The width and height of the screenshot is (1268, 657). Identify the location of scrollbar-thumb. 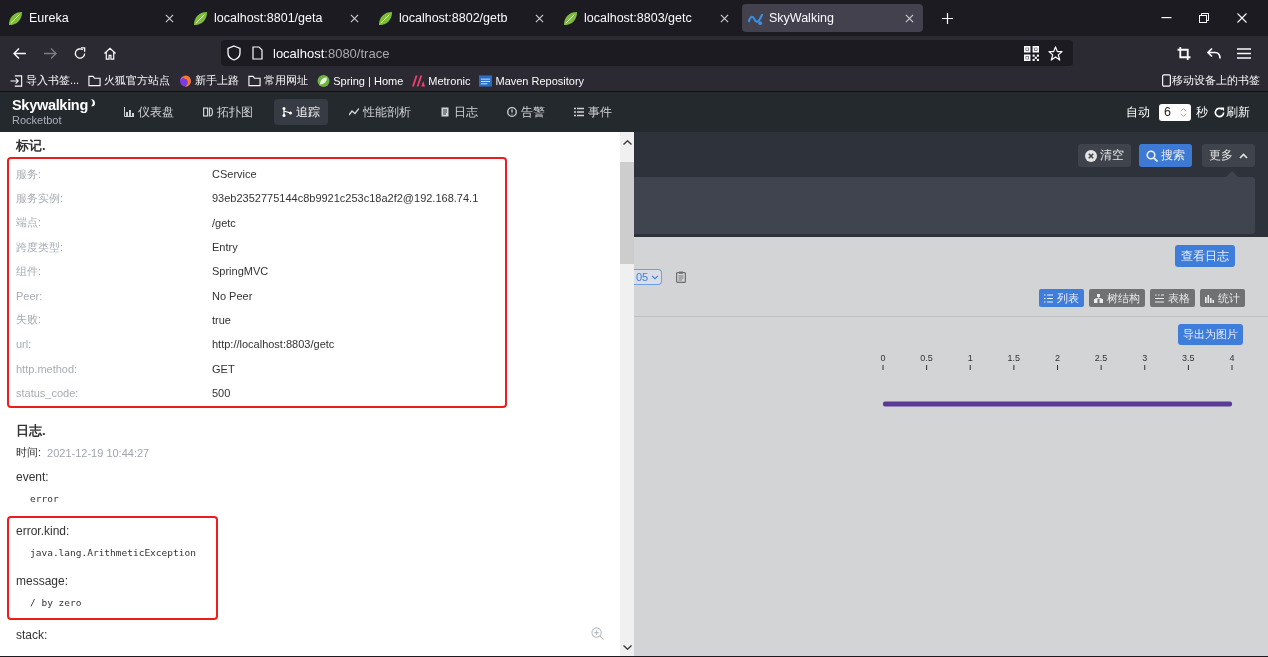
(627, 213).